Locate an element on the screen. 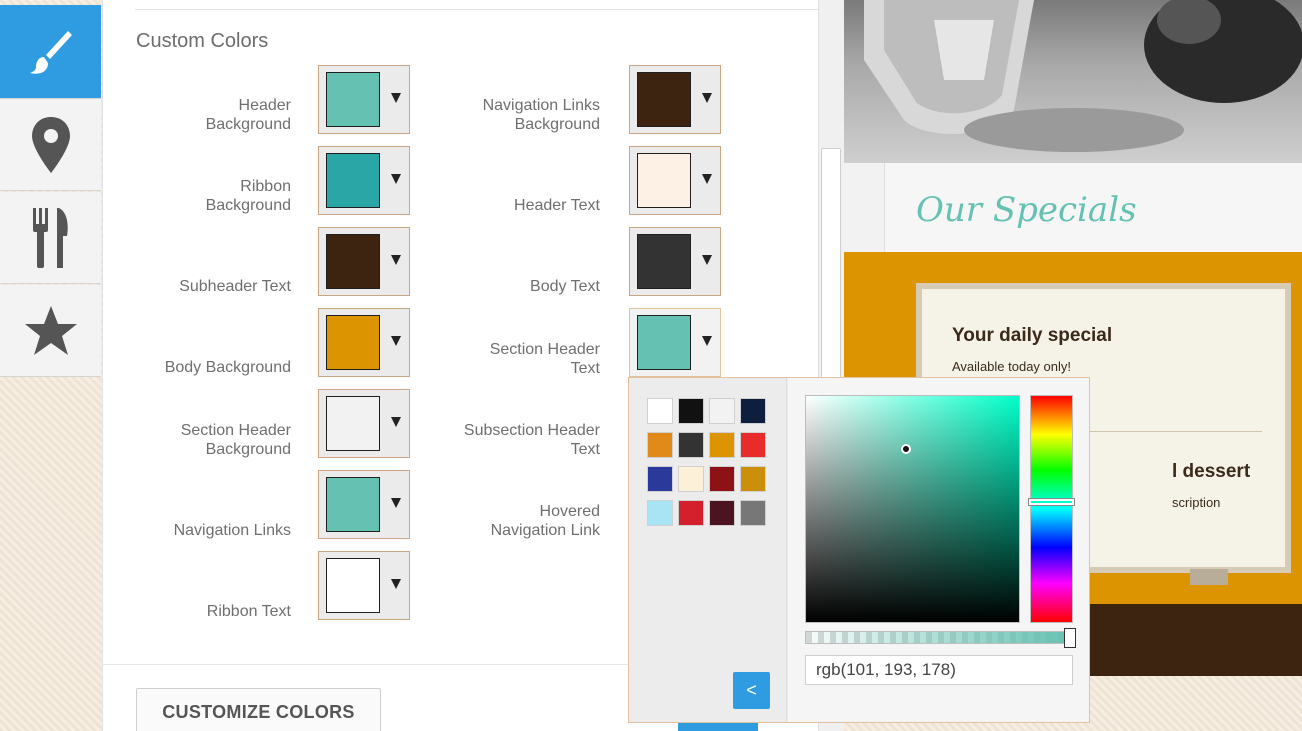  label-hovered-navigation-link: Hovered Navigation Link is located at coordinates (545, 521).